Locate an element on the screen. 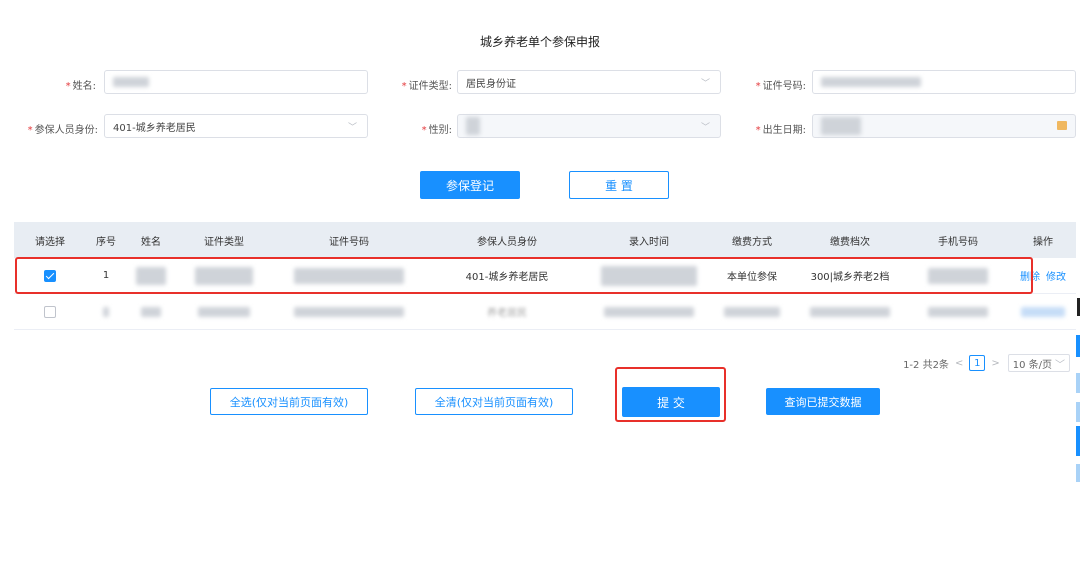 The height and width of the screenshot is (571, 1080). table-row: 养老居民 is located at coordinates (545, 312).